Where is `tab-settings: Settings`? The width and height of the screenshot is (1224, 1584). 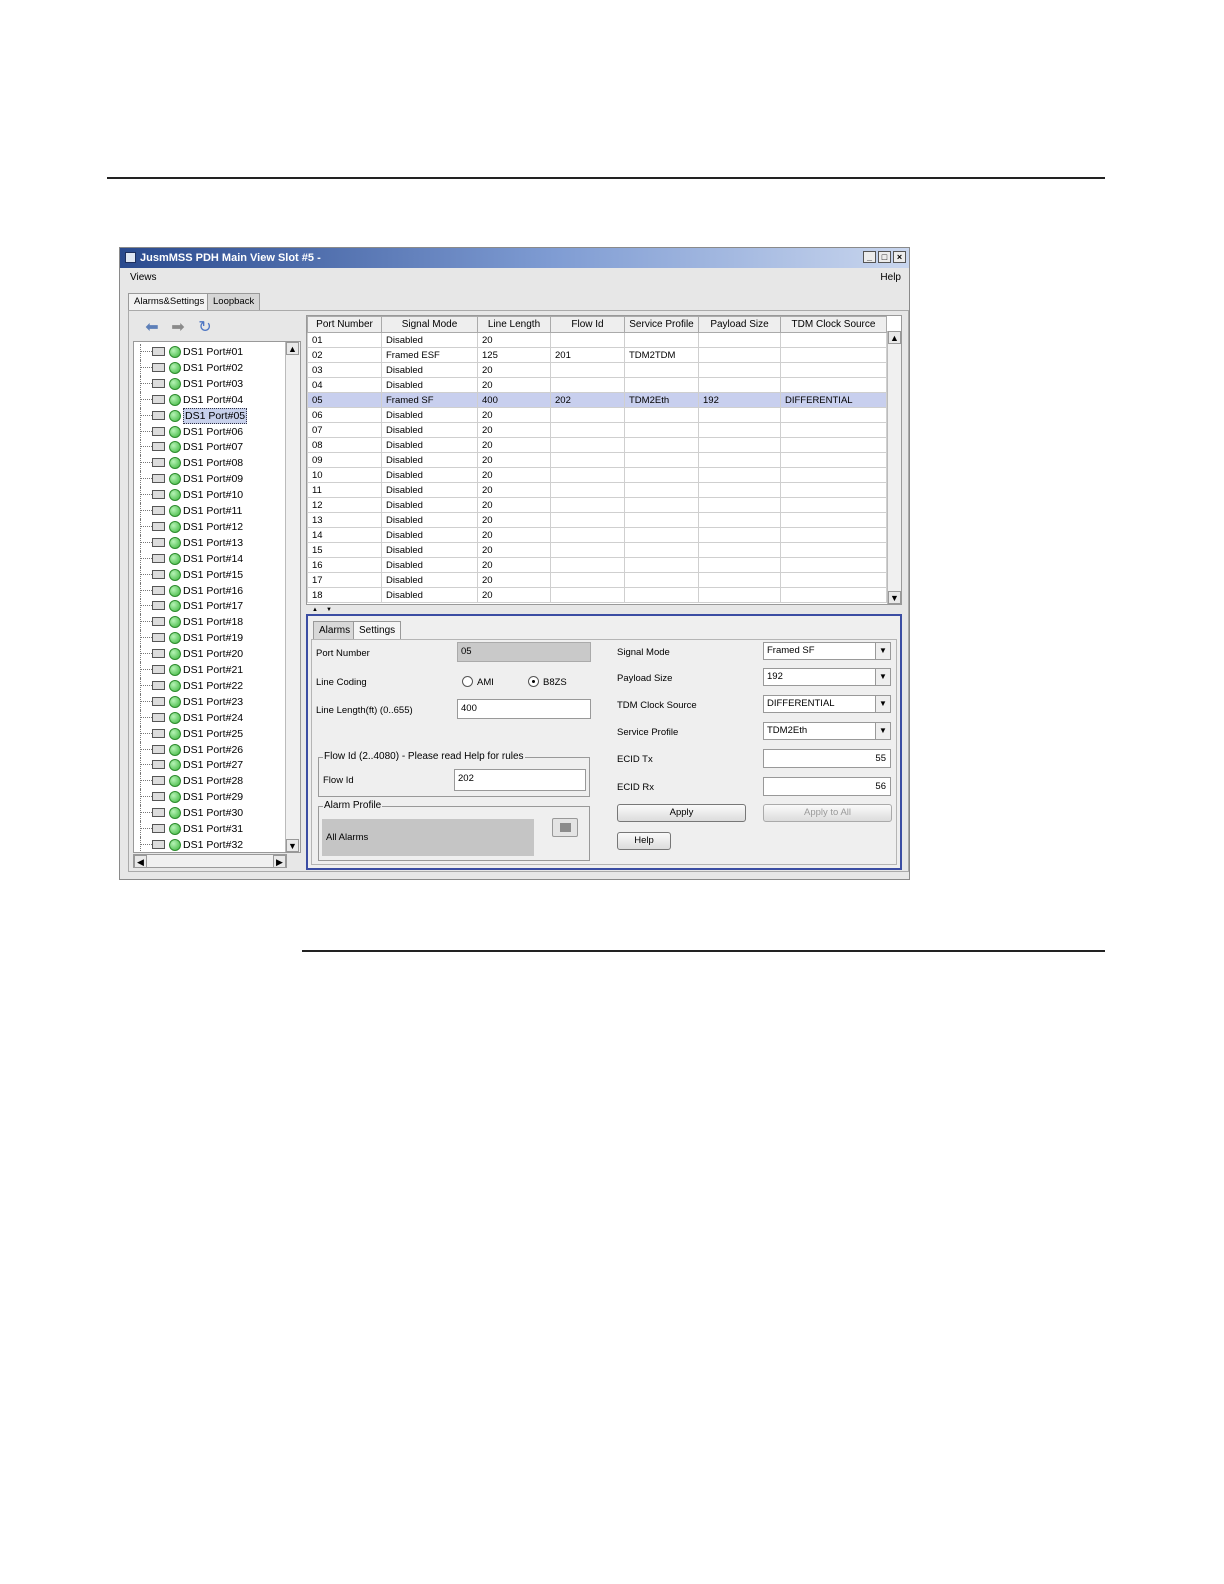 tab-settings: Settings is located at coordinates (377, 630).